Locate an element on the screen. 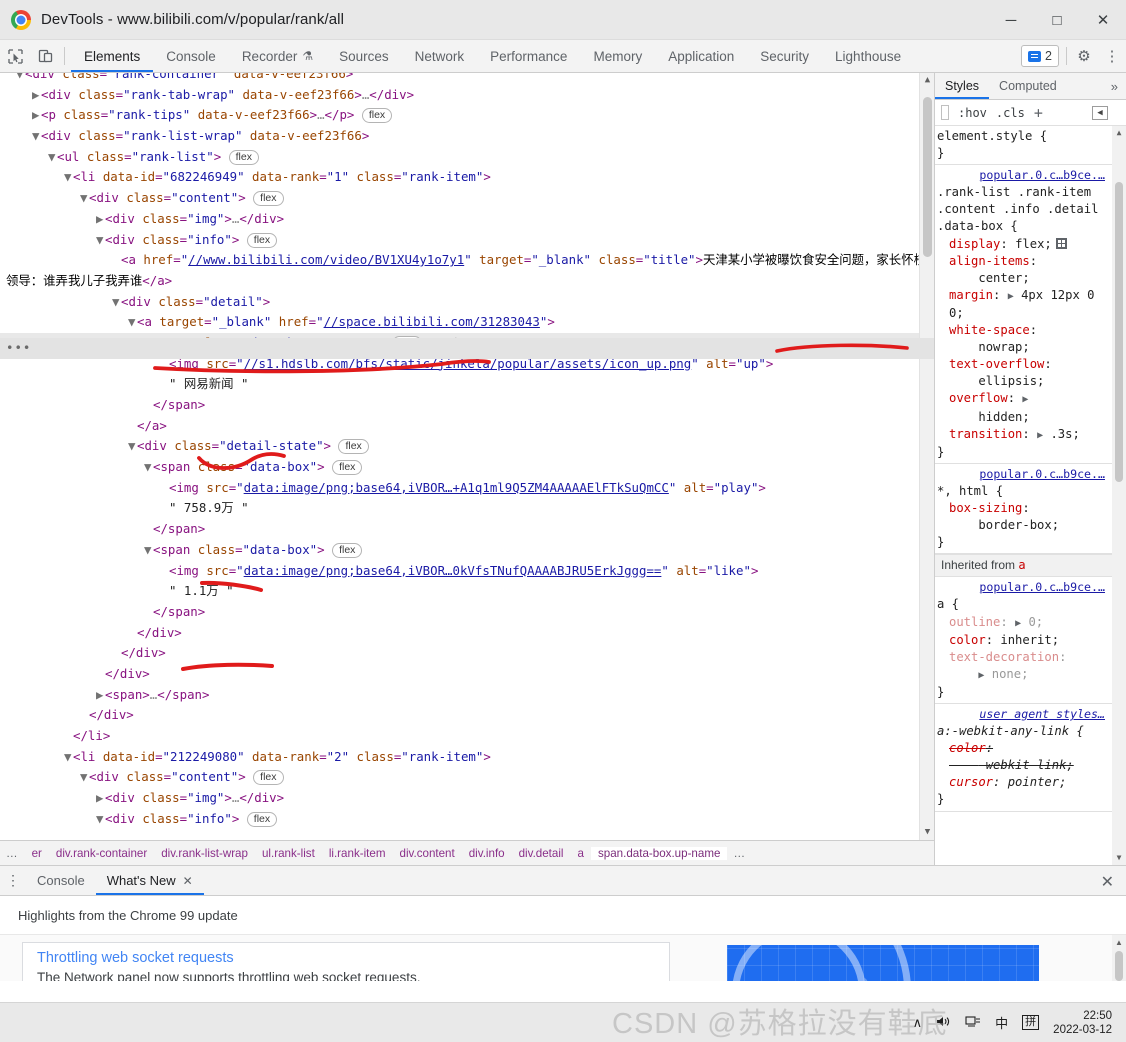  dom-scroll-thumb is located at coordinates (927, 177).